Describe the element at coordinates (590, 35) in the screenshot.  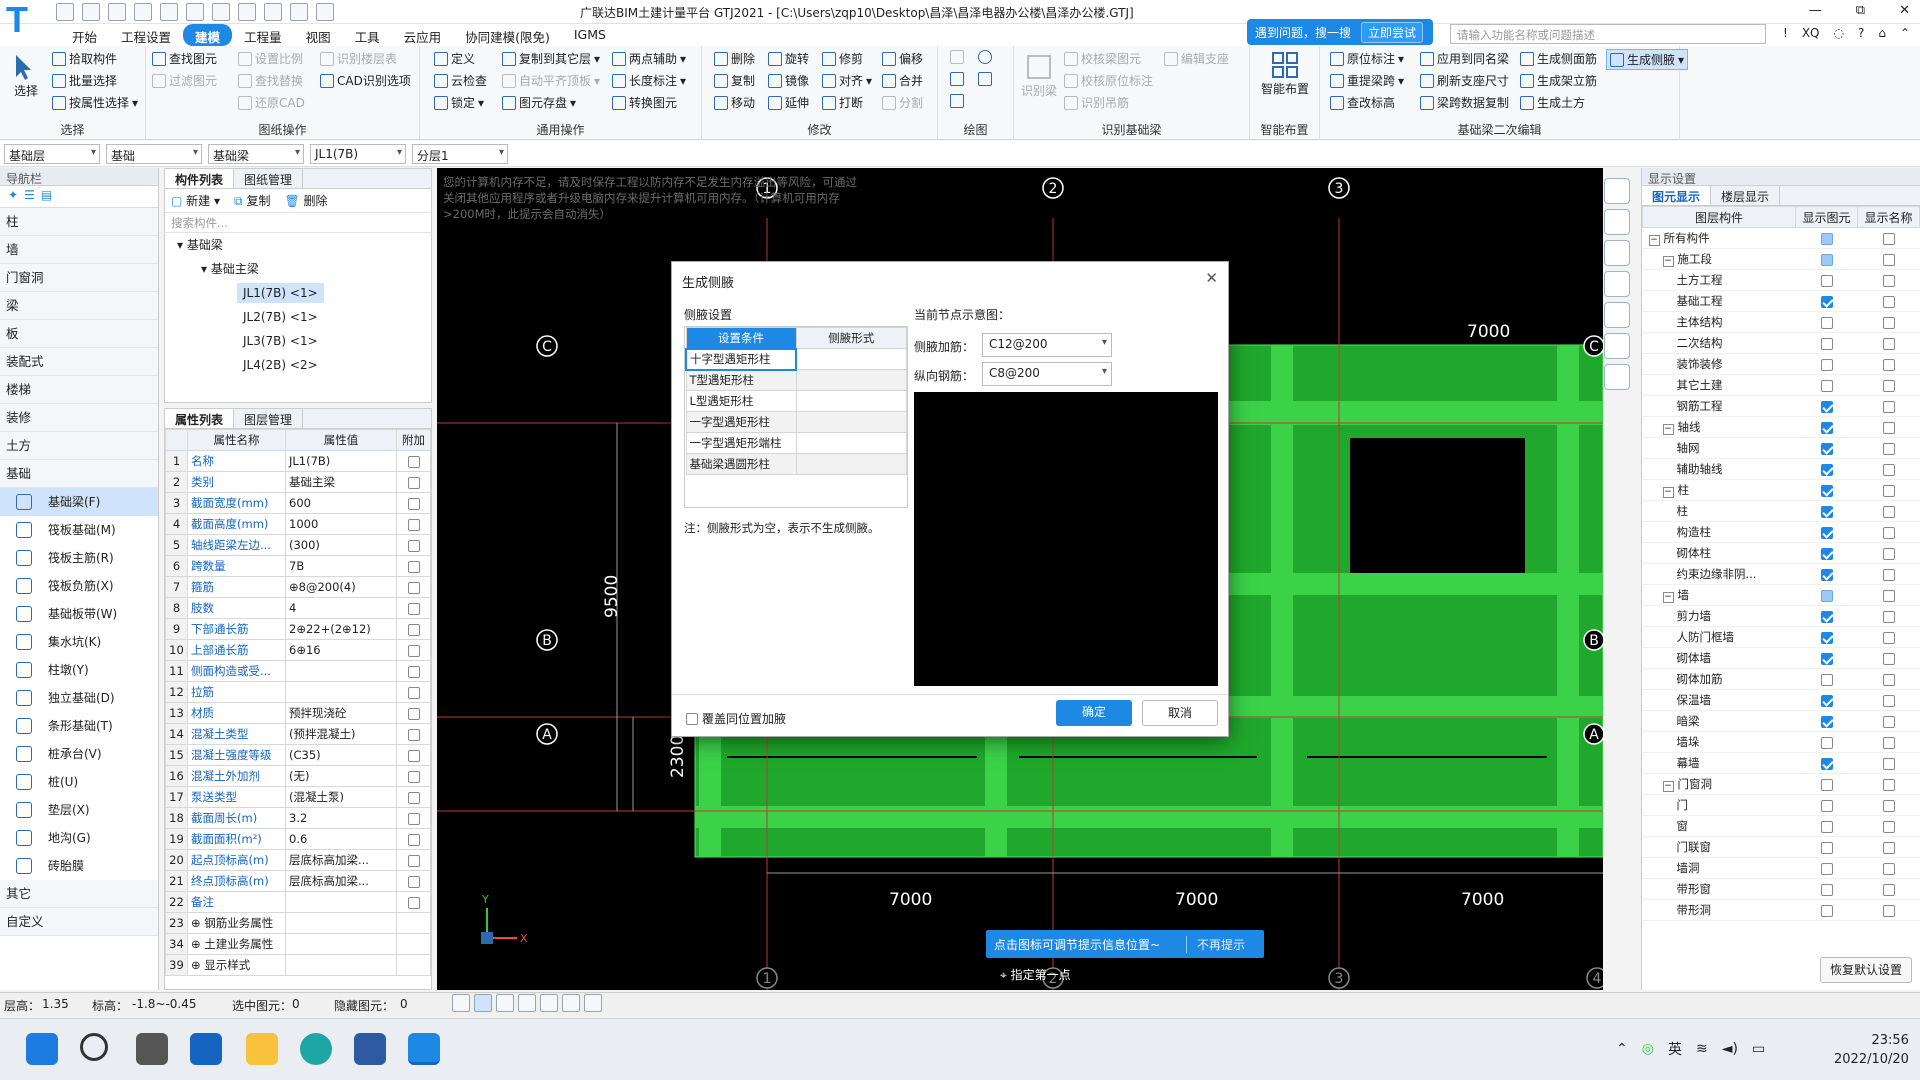
I see `menu-igms: IGMS` at that location.